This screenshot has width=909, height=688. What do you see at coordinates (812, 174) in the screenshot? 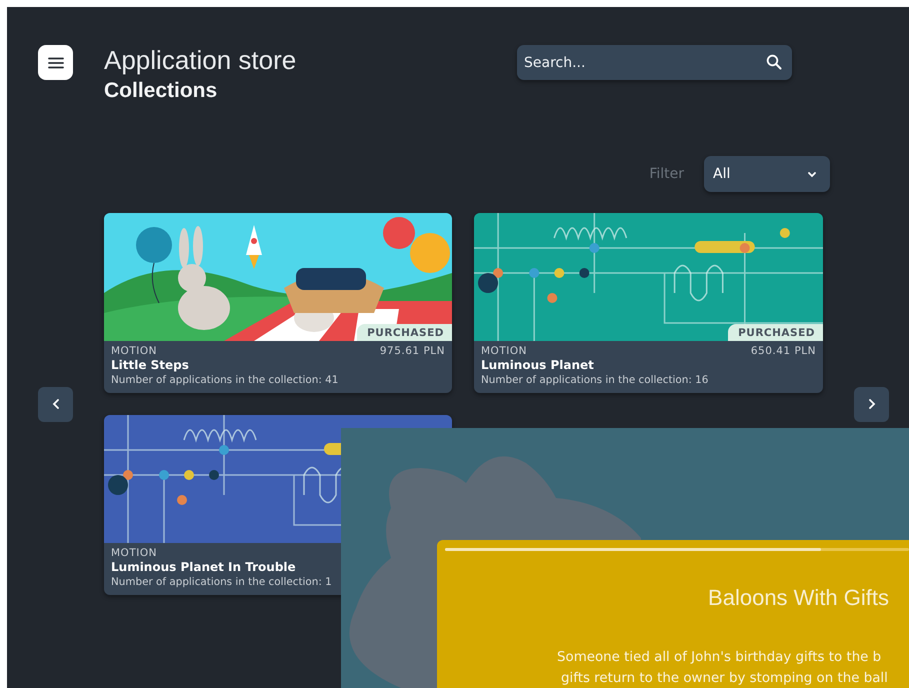
I see `chevron-down-icon` at bounding box center [812, 174].